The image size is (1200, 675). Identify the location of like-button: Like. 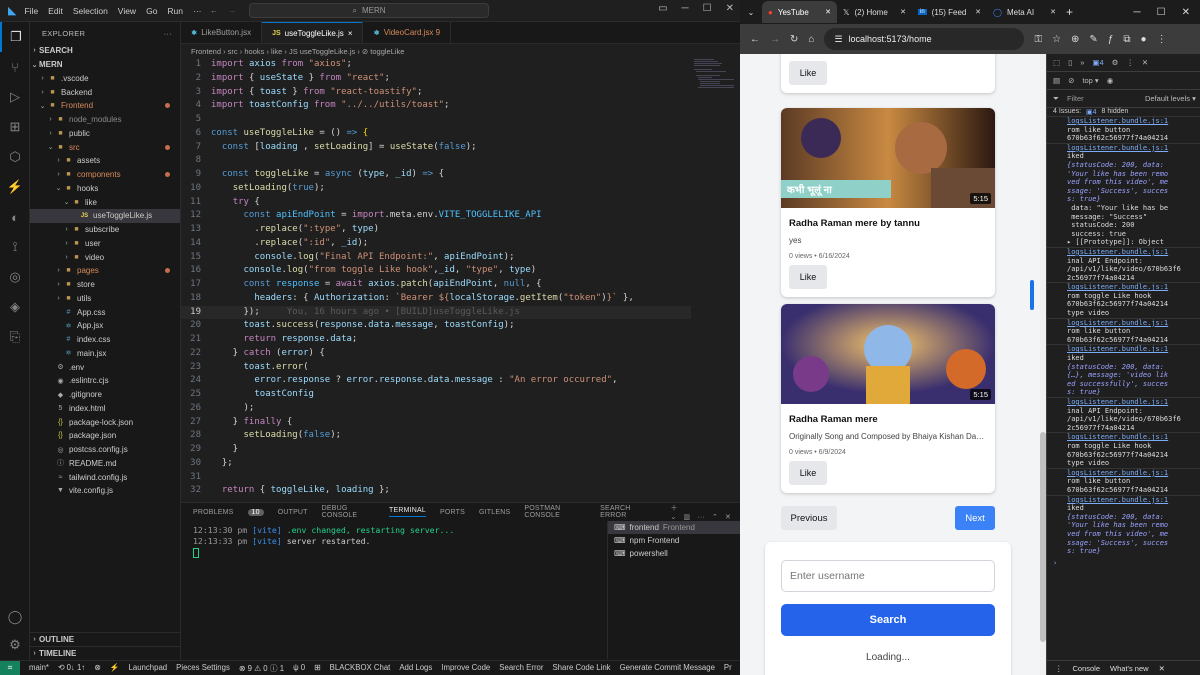
(808, 73).